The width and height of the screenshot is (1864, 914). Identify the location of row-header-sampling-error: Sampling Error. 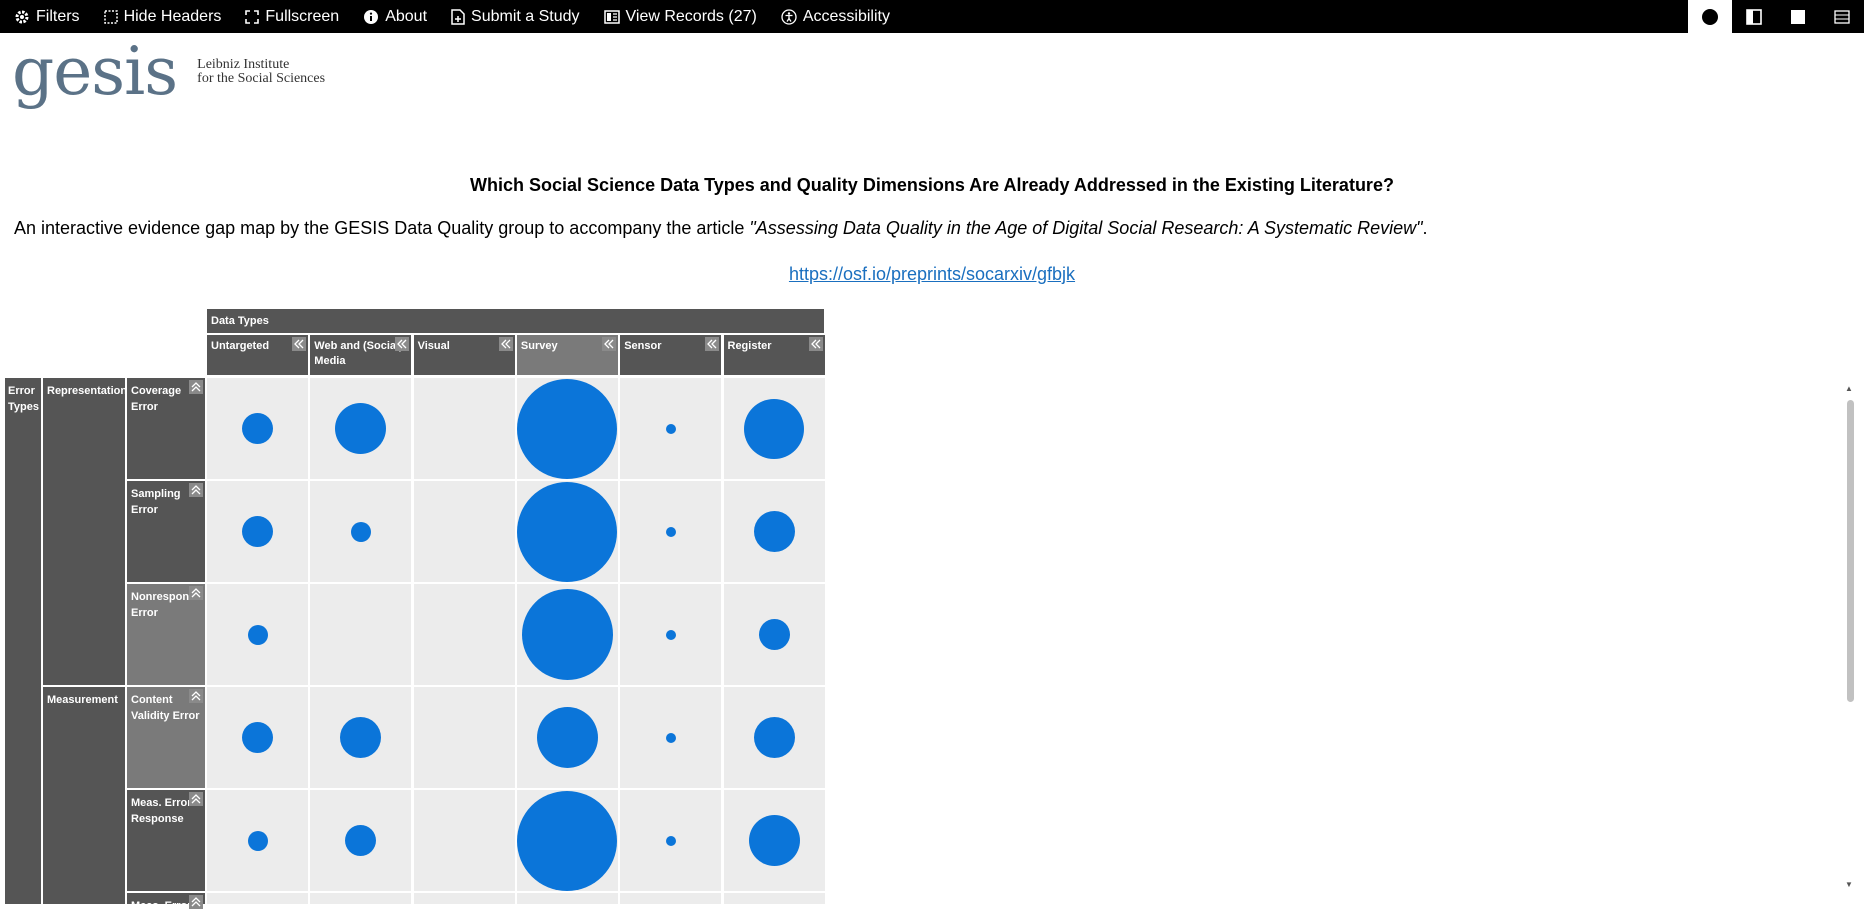
(166, 531).